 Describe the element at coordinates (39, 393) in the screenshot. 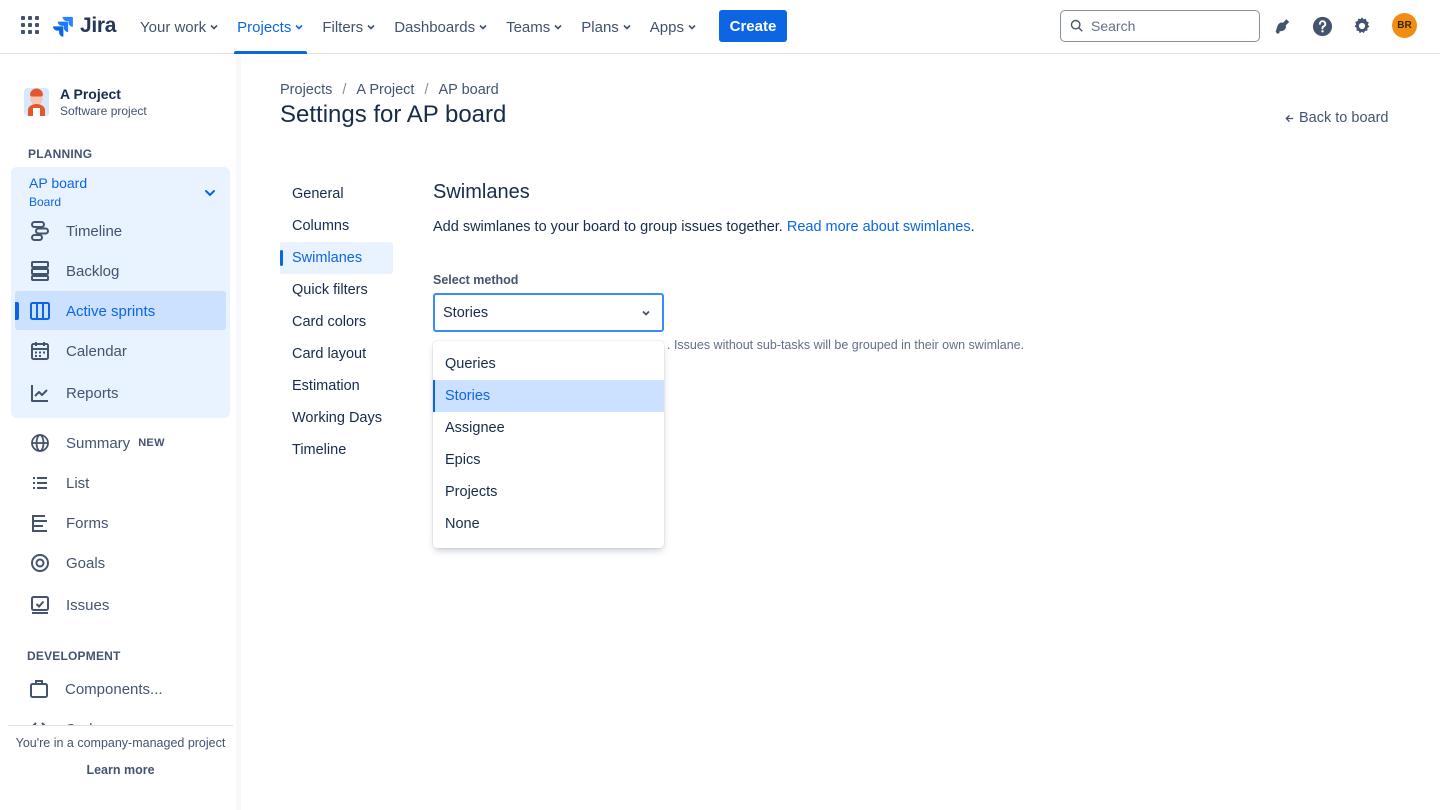

I see `reports-icon` at that location.